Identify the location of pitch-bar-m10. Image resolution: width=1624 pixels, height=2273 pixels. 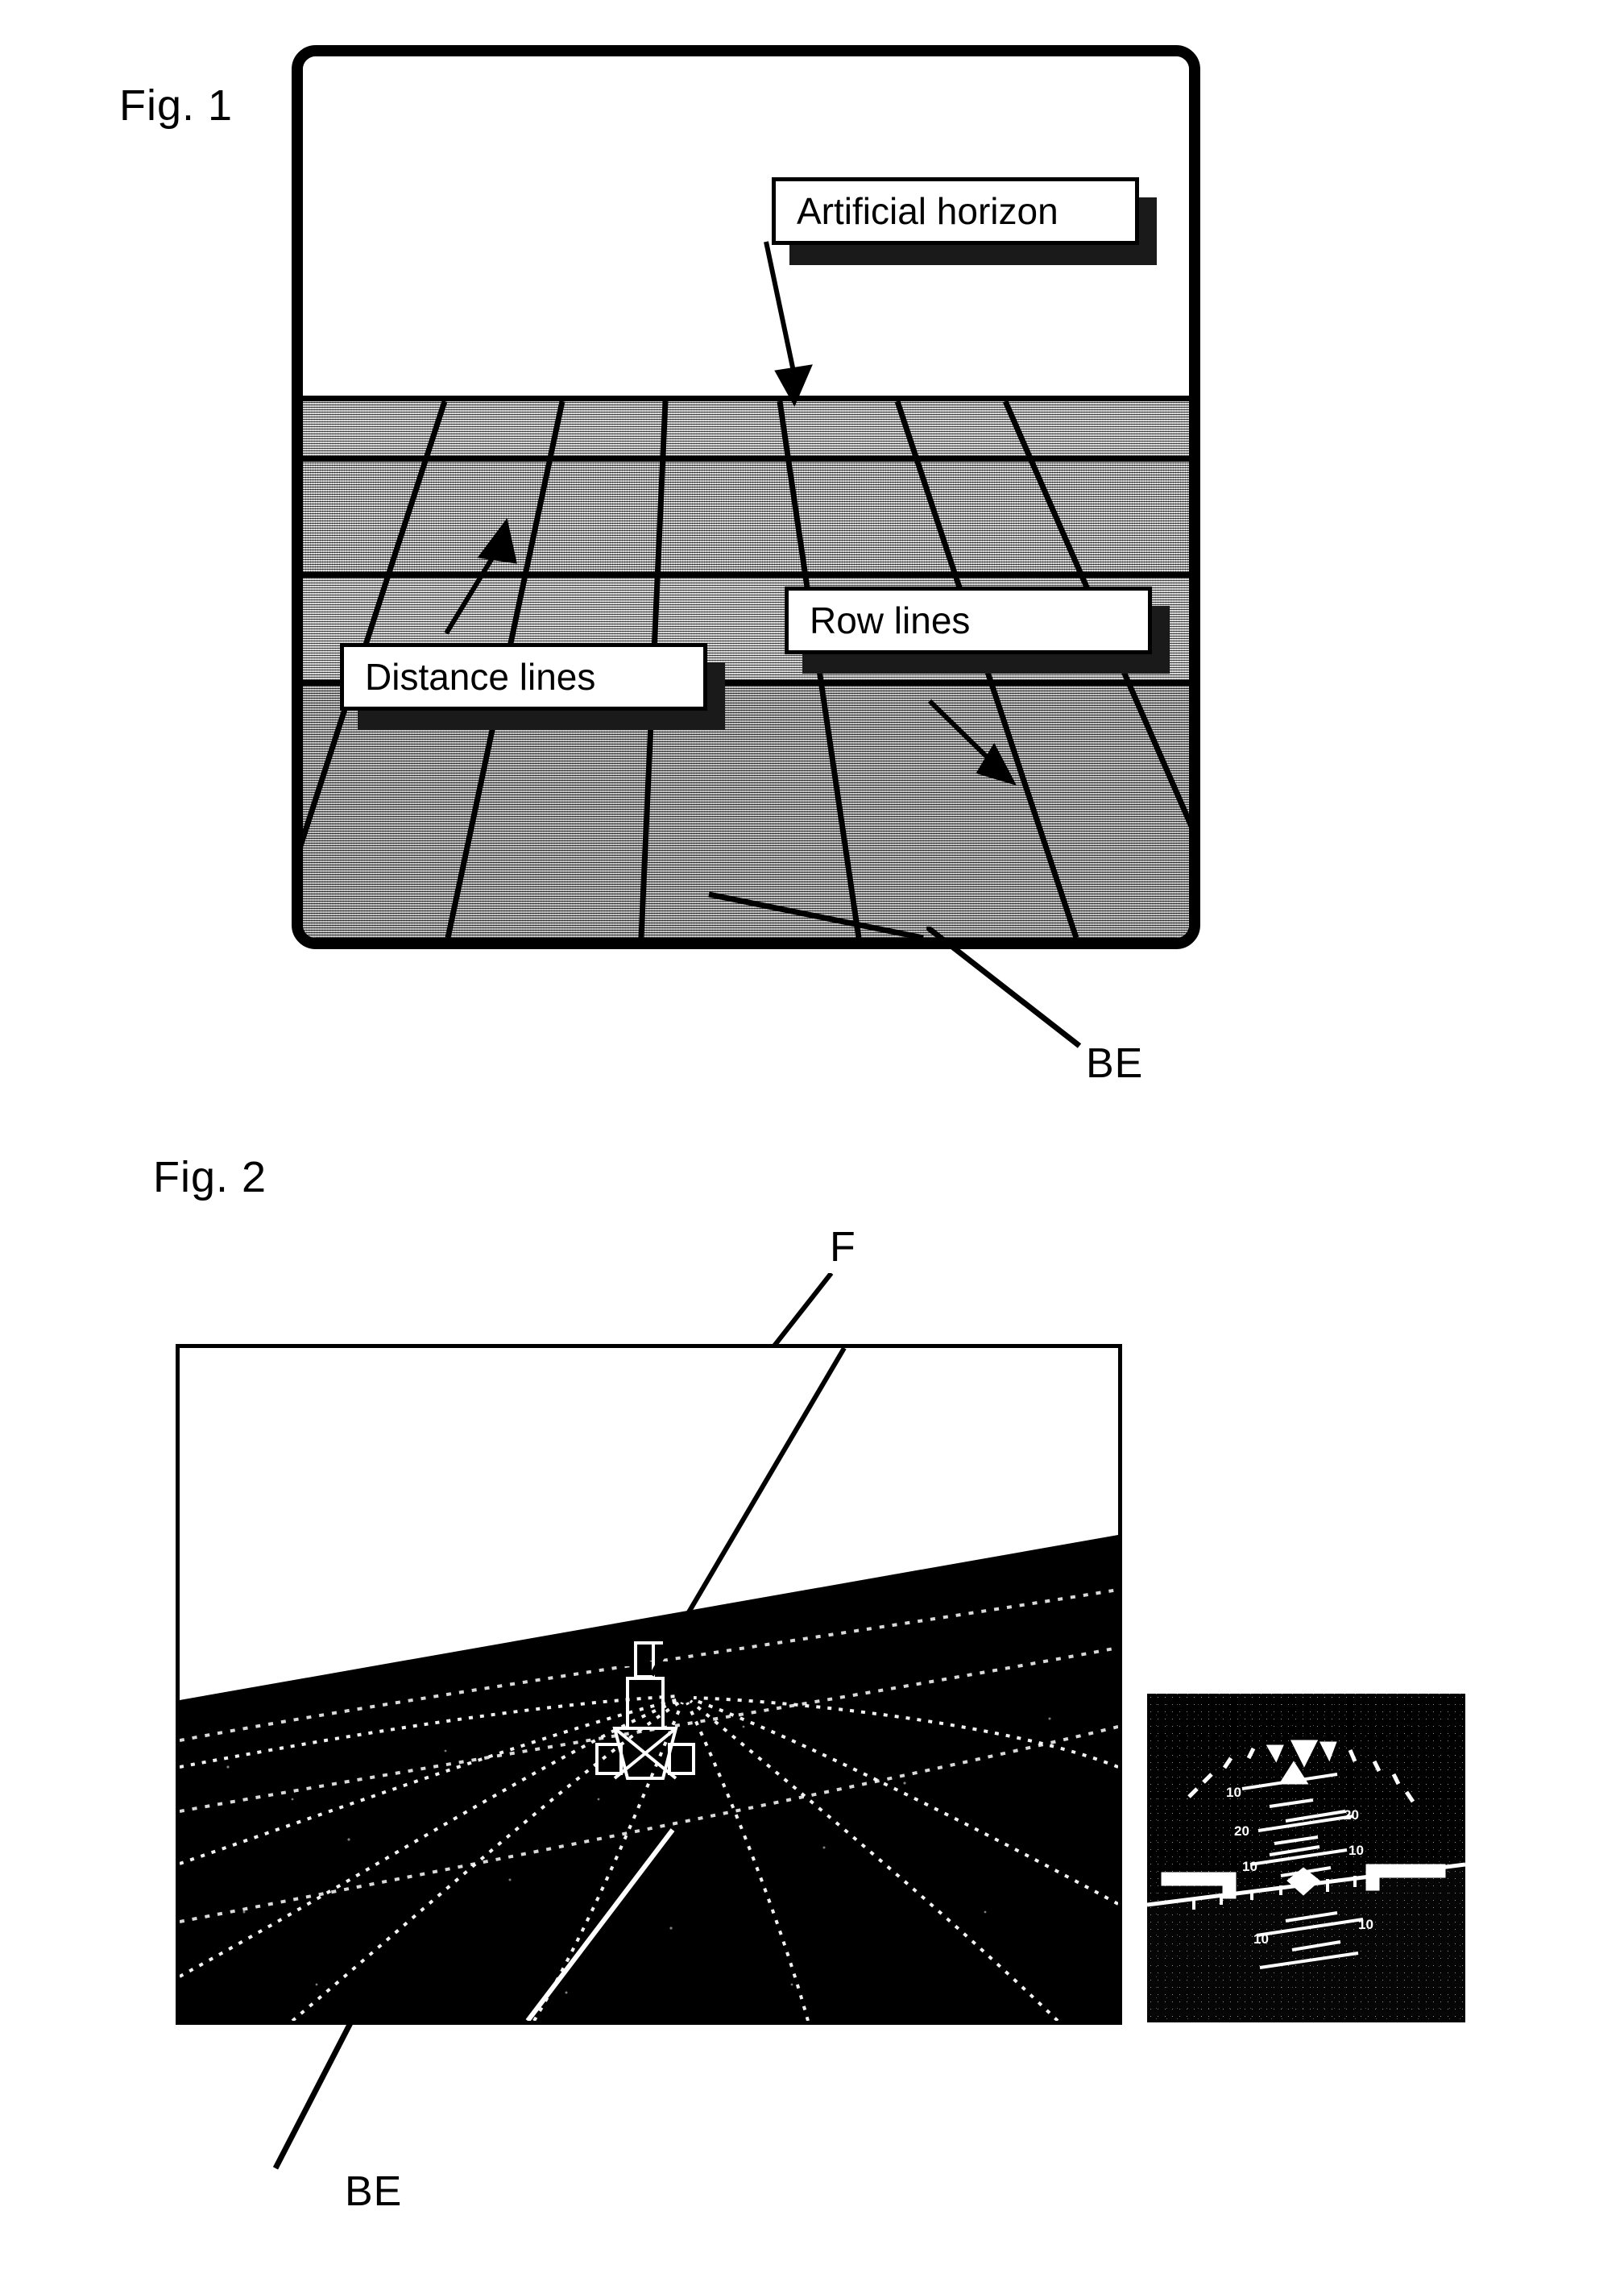
(1298, 1857).